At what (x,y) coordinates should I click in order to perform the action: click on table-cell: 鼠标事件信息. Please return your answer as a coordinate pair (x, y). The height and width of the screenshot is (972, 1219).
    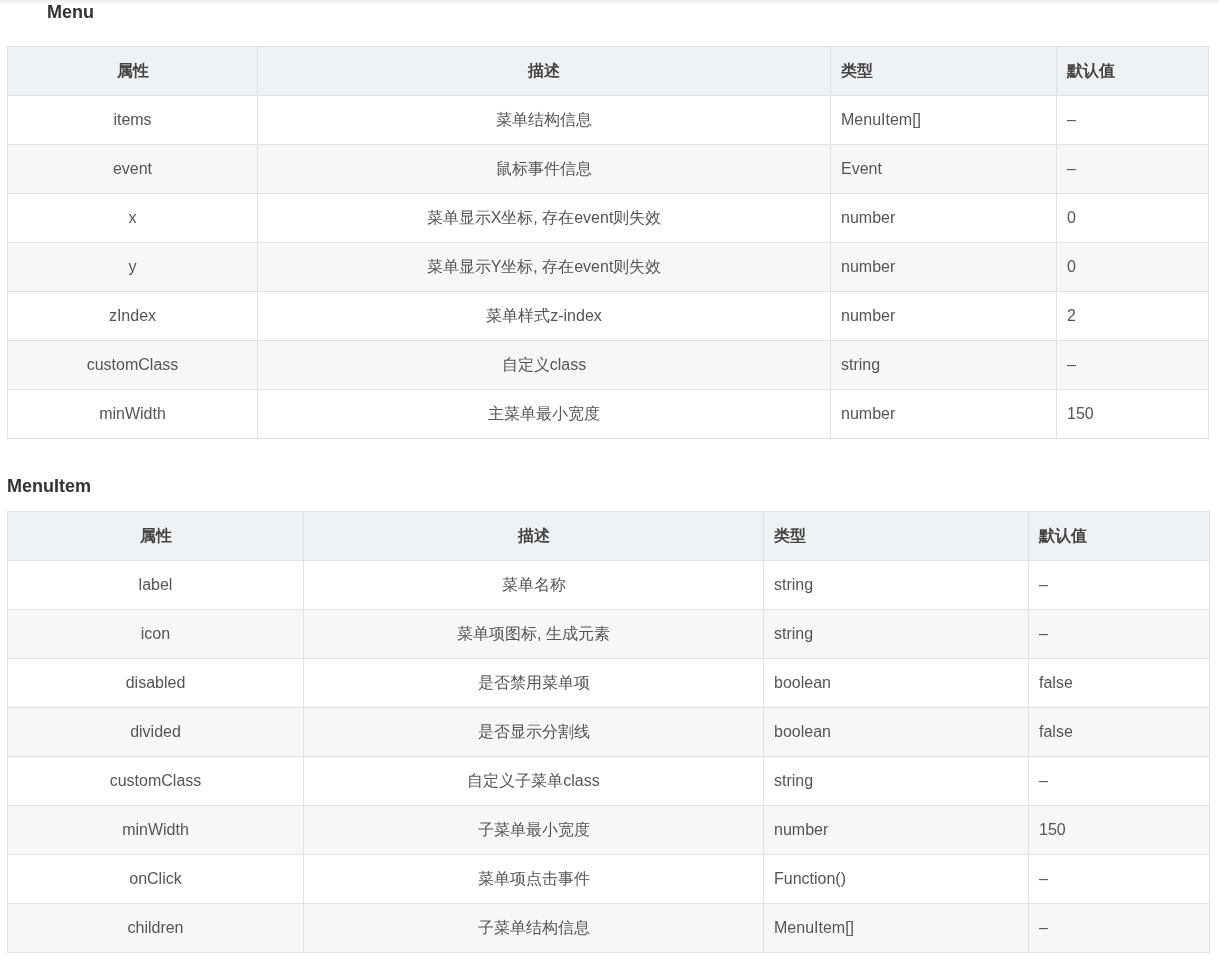
    Looking at the image, I should click on (544, 169).